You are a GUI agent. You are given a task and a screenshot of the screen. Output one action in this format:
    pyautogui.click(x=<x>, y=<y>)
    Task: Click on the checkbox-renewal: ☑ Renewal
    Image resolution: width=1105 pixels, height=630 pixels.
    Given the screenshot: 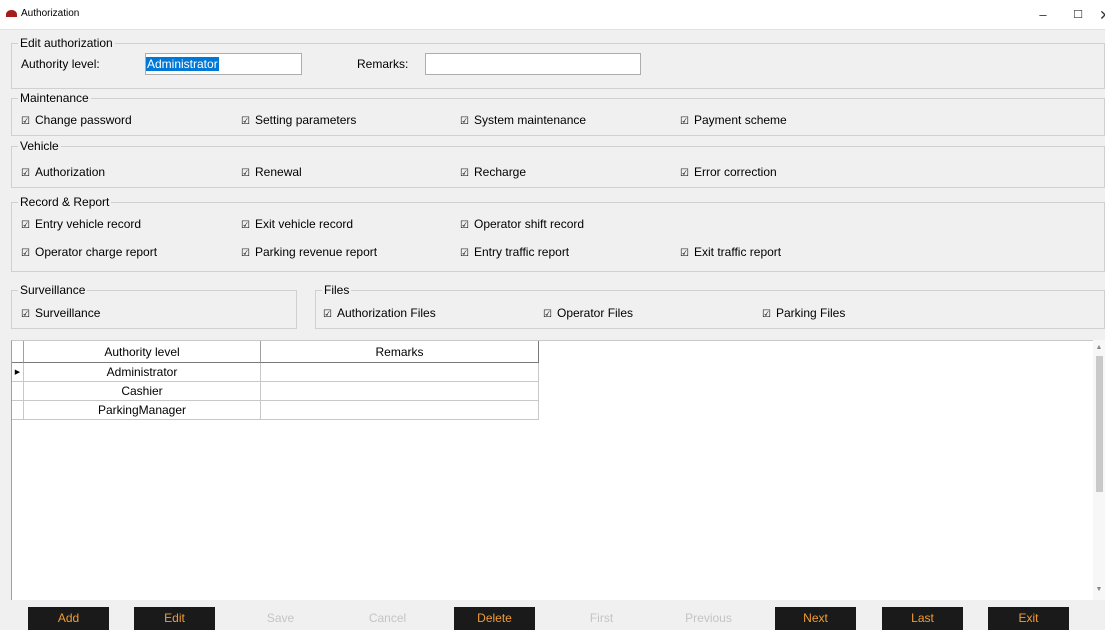 What is the action you would take?
    pyautogui.click(x=271, y=173)
    